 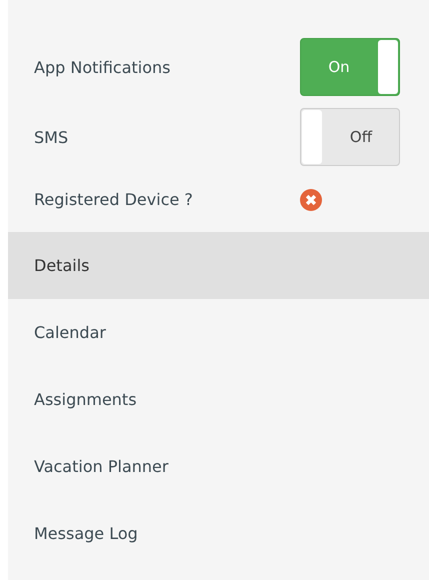 What do you see at coordinates (103, 67) in the screenshot?
I see `setting-label: App Notifications` at bounding box center [103, 67].